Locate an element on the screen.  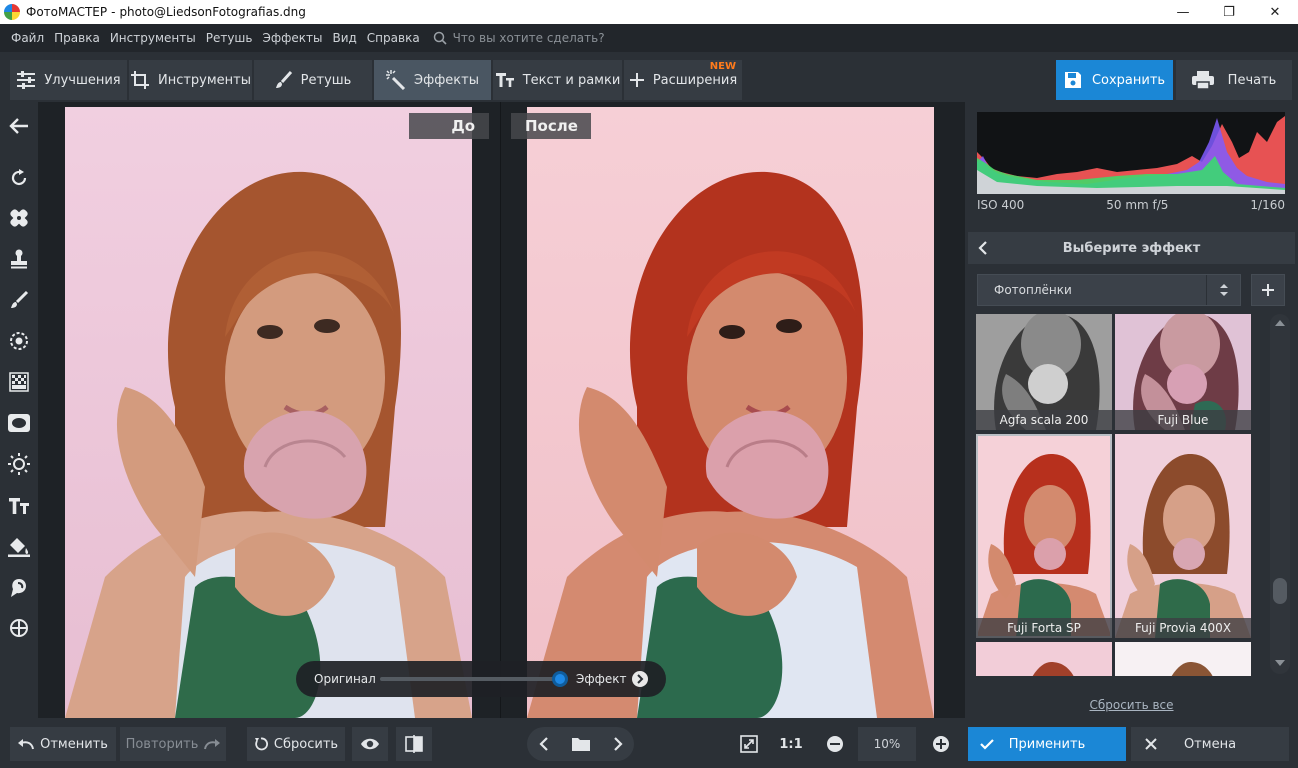
effect-label: Эффект is located at coordinates (601, 679).